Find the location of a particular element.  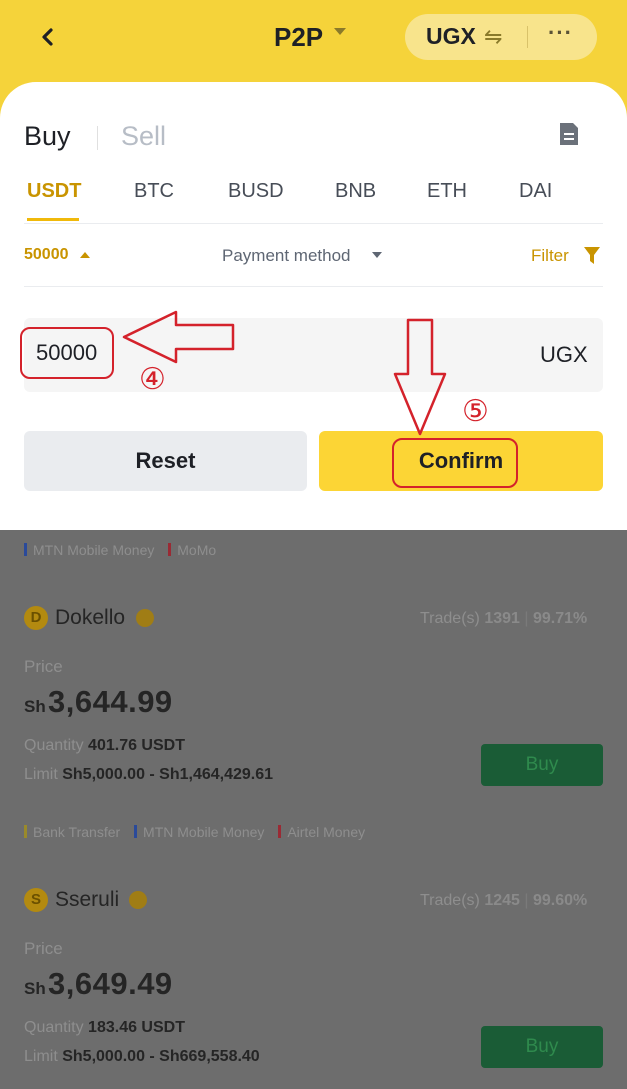

limit: Limit Sh5,000.00 - Sh669,558.40 is located at coordinates (142, 1056).